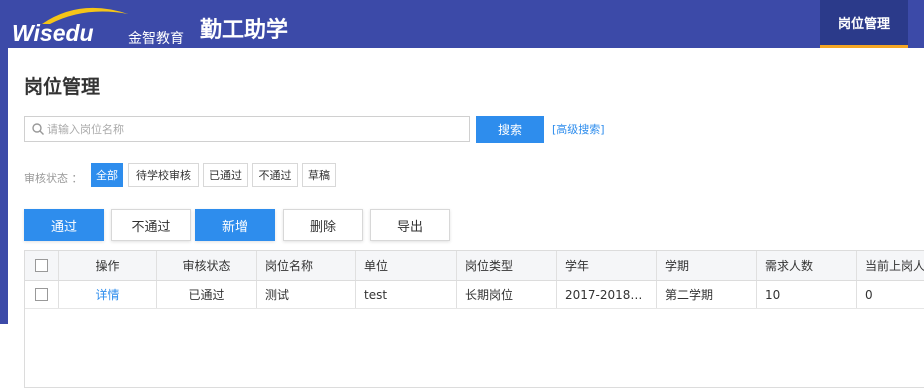 This screenshot has height=388, width=924. Describe the element at coordinates (869, 294) in the screenshot. I see `current-cell: 0` at that location.